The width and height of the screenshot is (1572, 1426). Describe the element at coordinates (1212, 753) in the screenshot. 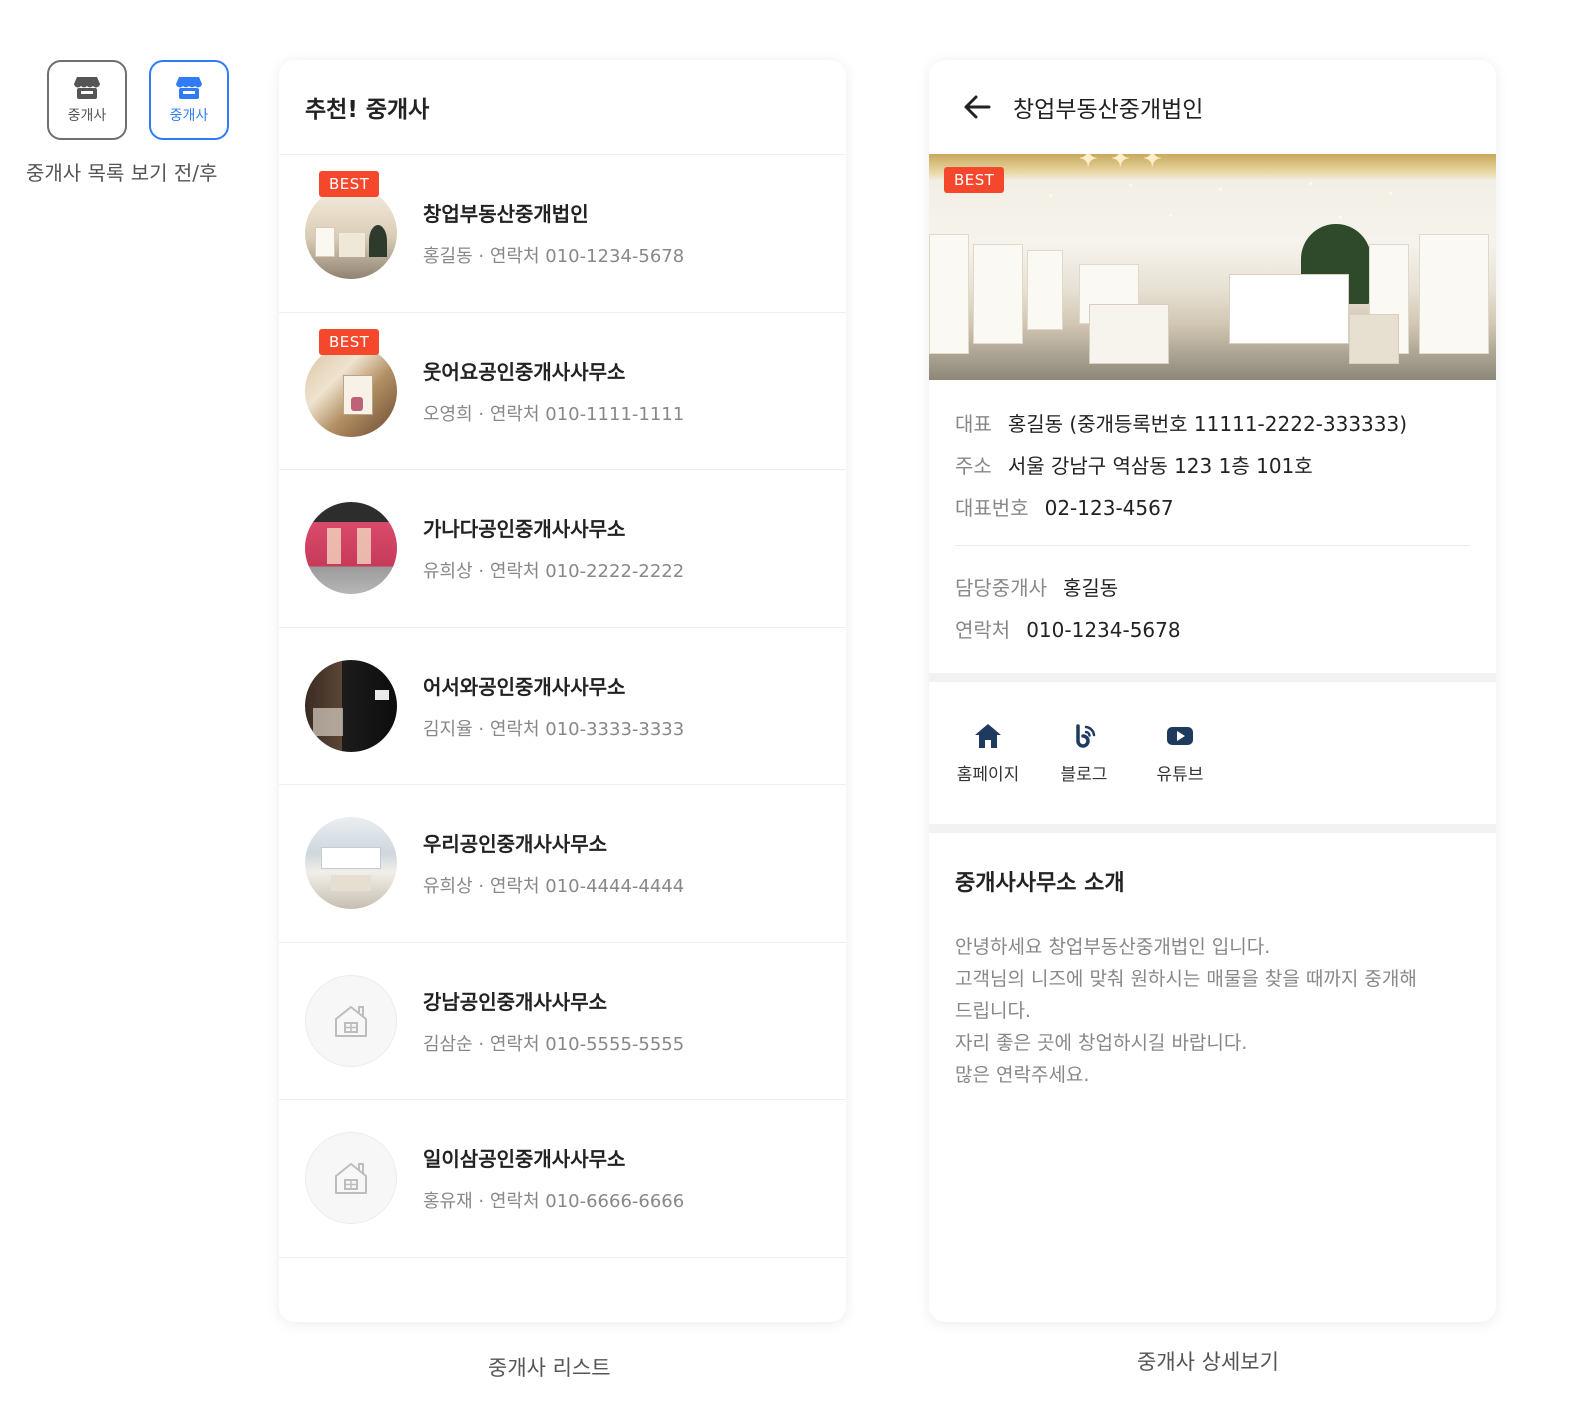

I see `external-links: 홈페이지 블로그 유튜브` at that location.